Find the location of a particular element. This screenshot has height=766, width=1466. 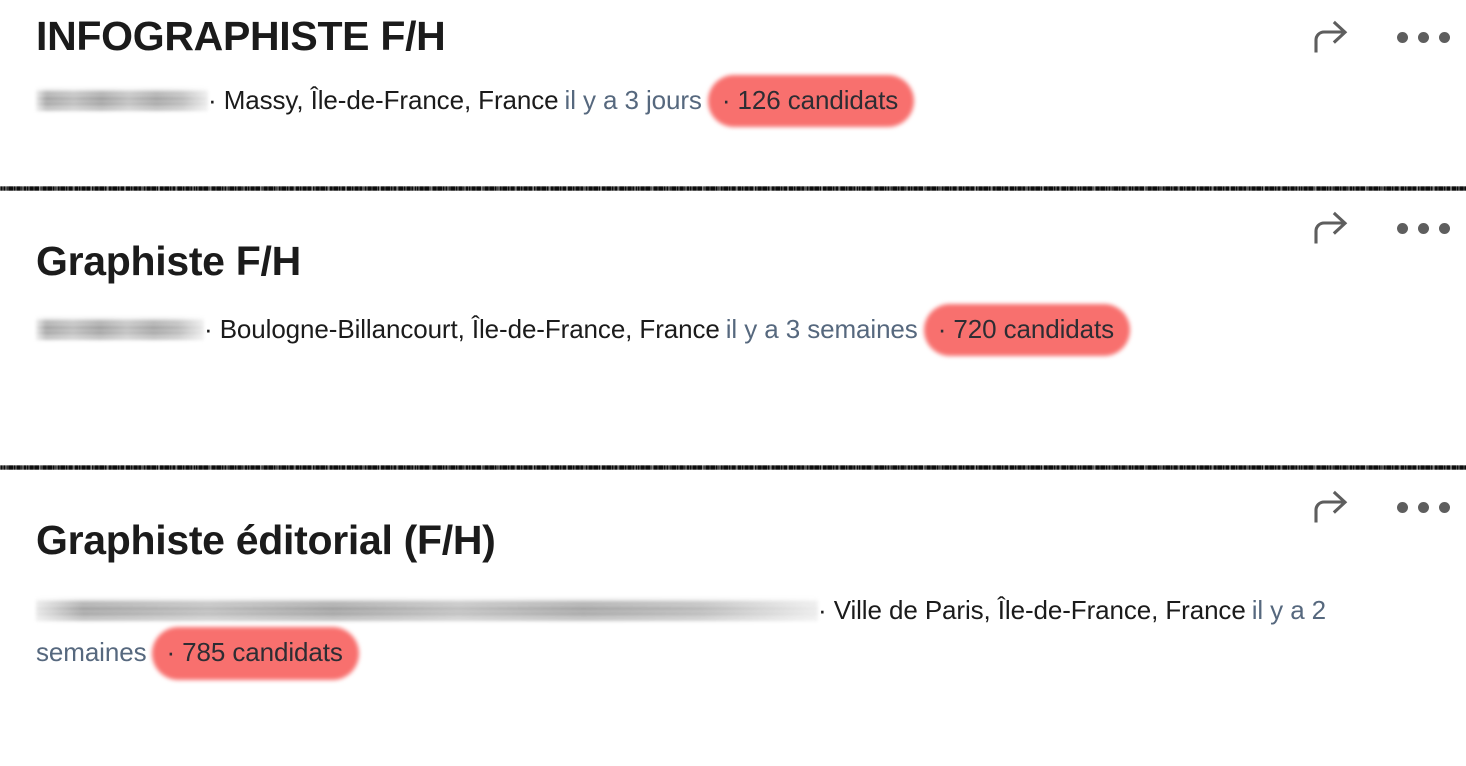

job-location: Massy, Île-de-France, France is located at coordinates (391, 99).